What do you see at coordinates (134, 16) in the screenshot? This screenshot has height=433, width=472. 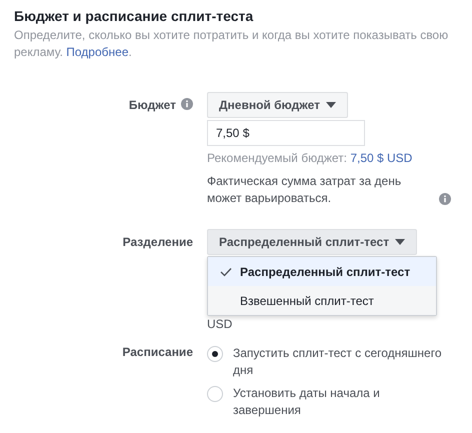 I see `section-title: Бюджет и расписание сплит-теста` at bounding box center [134, 16].